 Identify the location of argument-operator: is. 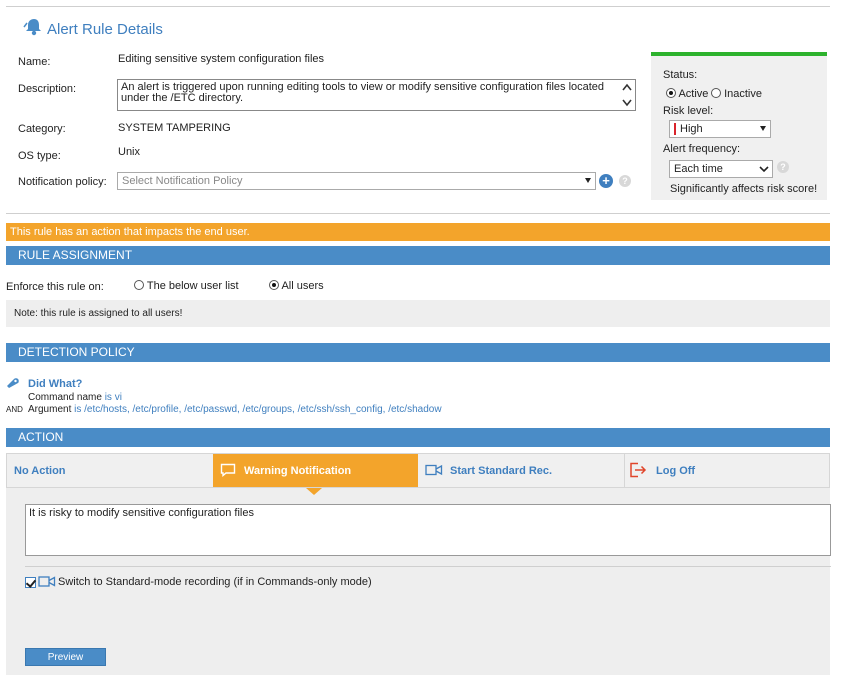
(78, 409).